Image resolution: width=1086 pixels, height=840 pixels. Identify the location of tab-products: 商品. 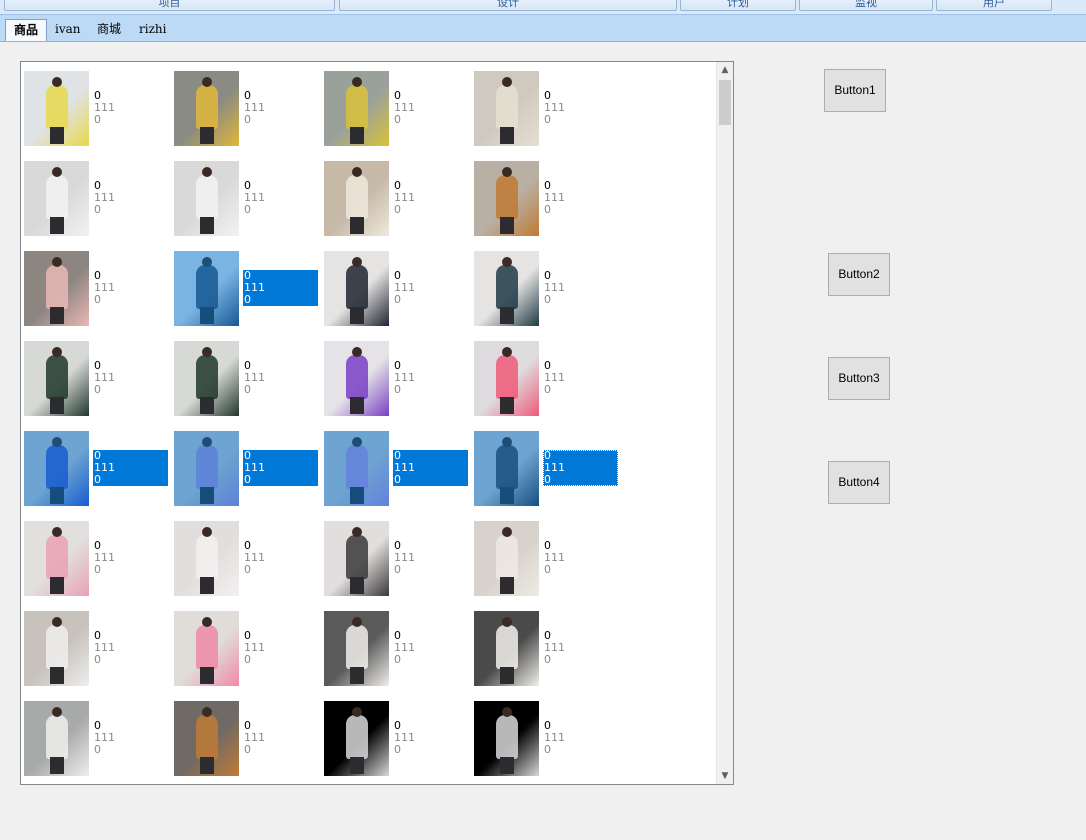
(26, 30).